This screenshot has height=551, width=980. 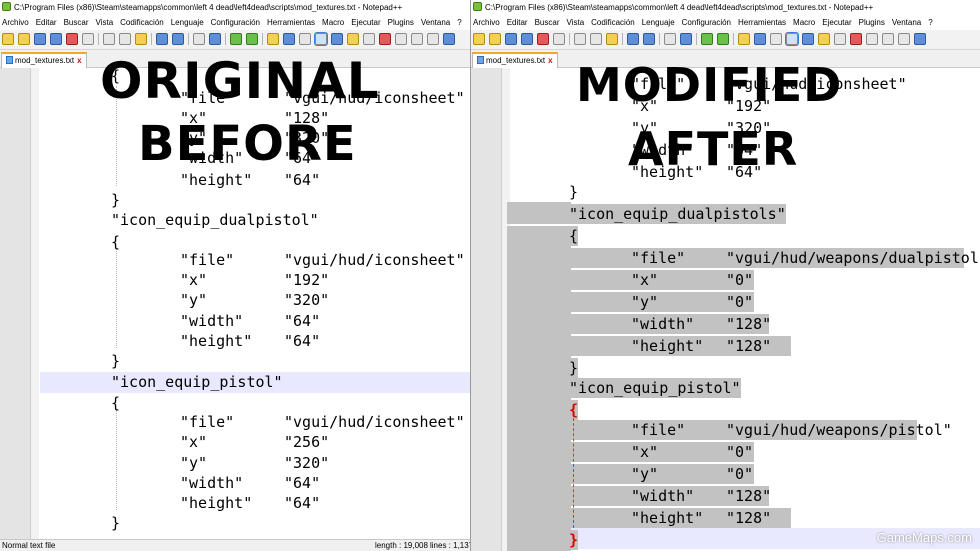 I want to click on toolbar-separator, so click(x=98, y=39).